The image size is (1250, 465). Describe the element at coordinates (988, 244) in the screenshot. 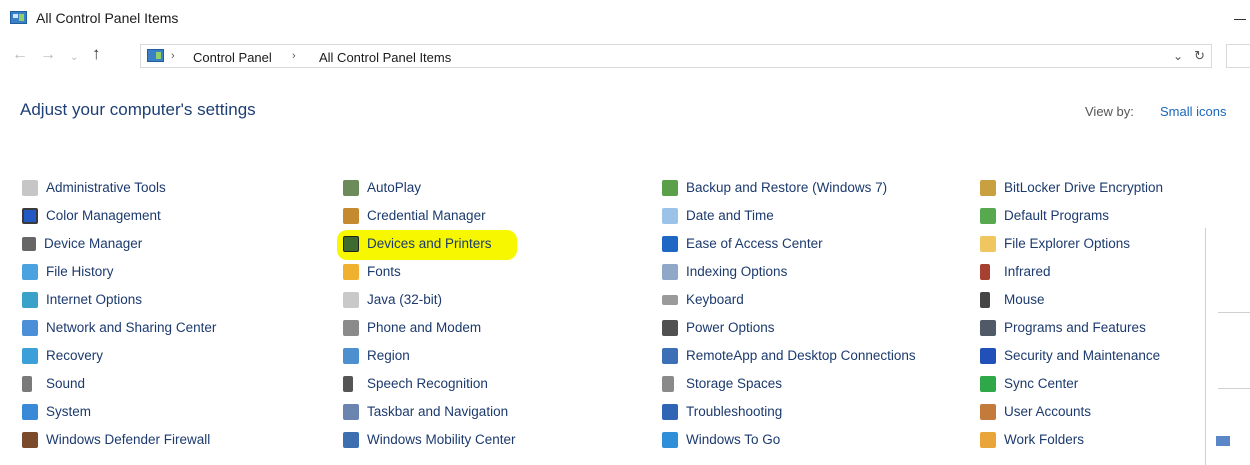

I see `file-explorer-options-icon` at that location.